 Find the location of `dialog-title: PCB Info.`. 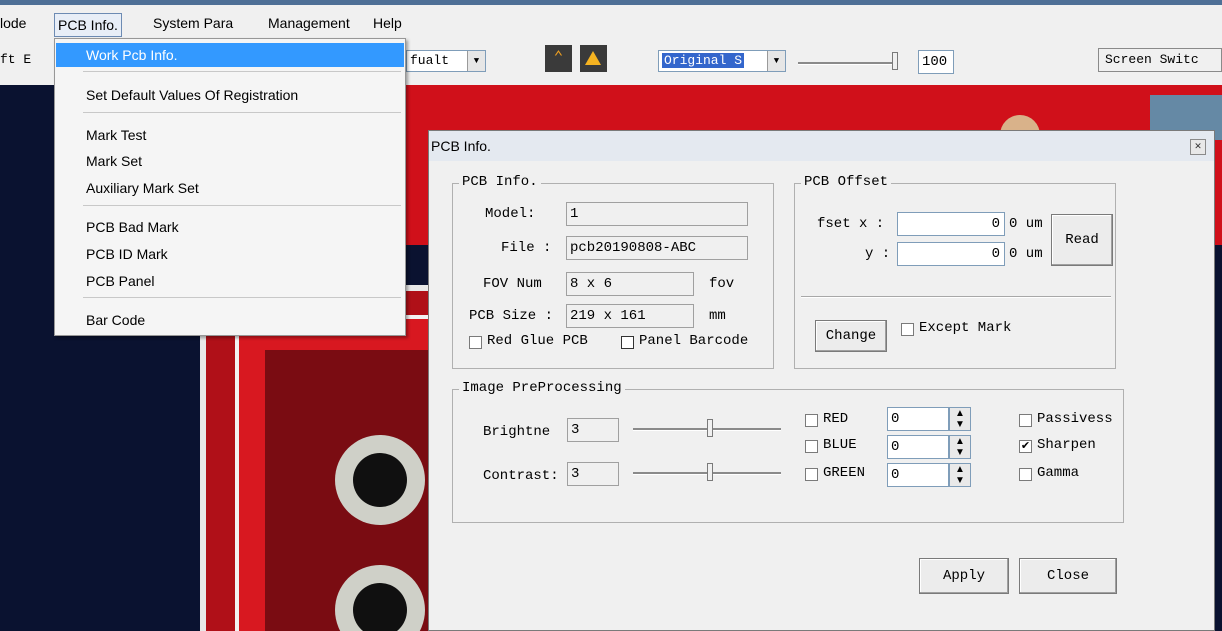

dialog-title: PCB Info. is located at coordinates (461, 146).